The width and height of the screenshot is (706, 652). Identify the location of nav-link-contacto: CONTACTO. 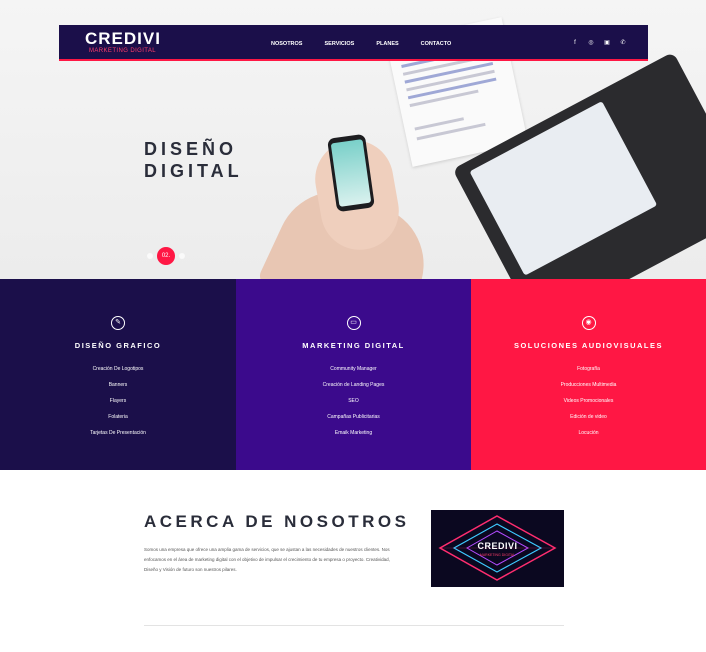
(436, 44).